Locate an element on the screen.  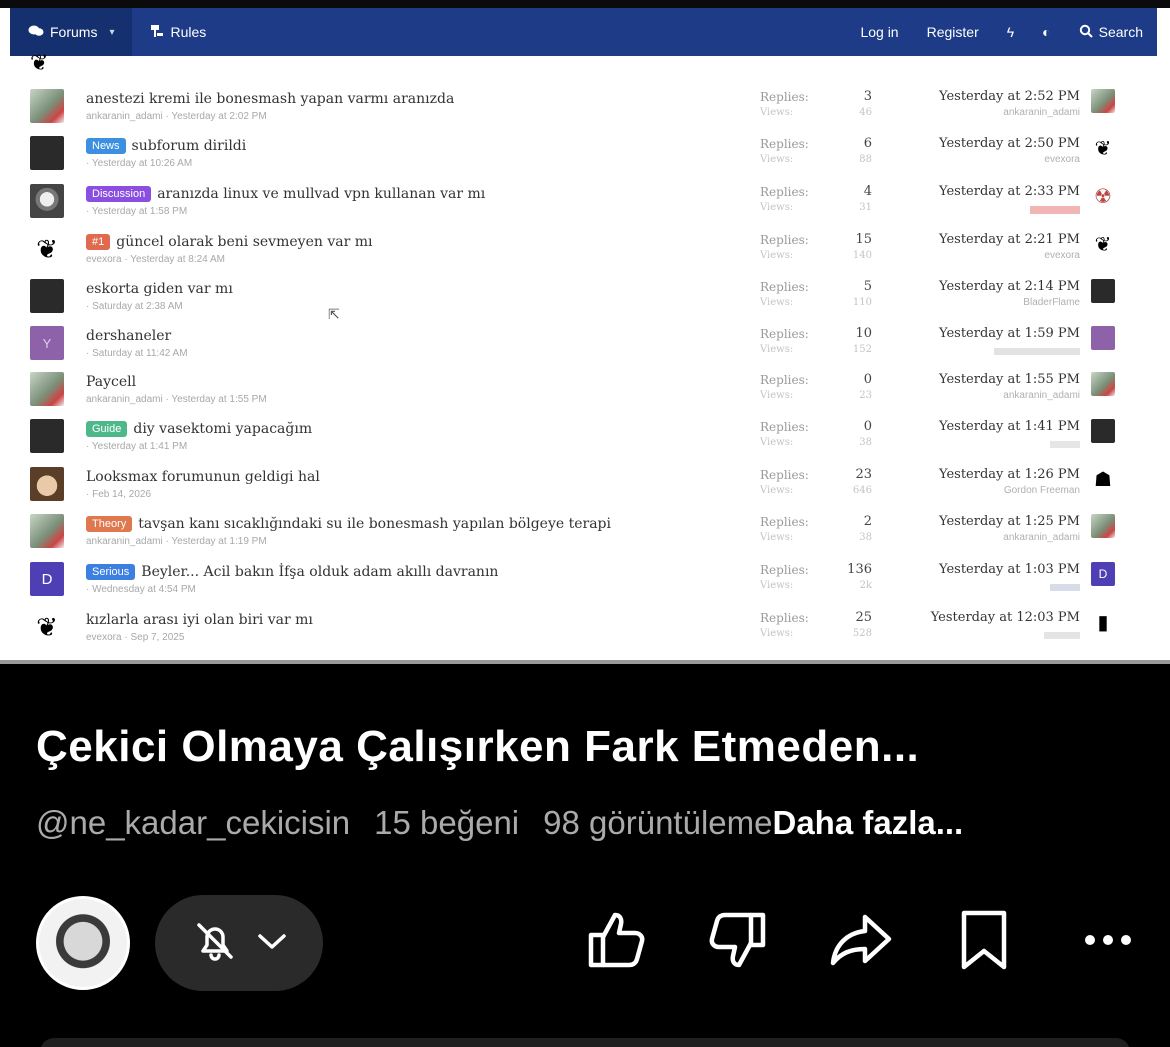
nav-tab-rules: Rules is located at coordinates (178, 32).